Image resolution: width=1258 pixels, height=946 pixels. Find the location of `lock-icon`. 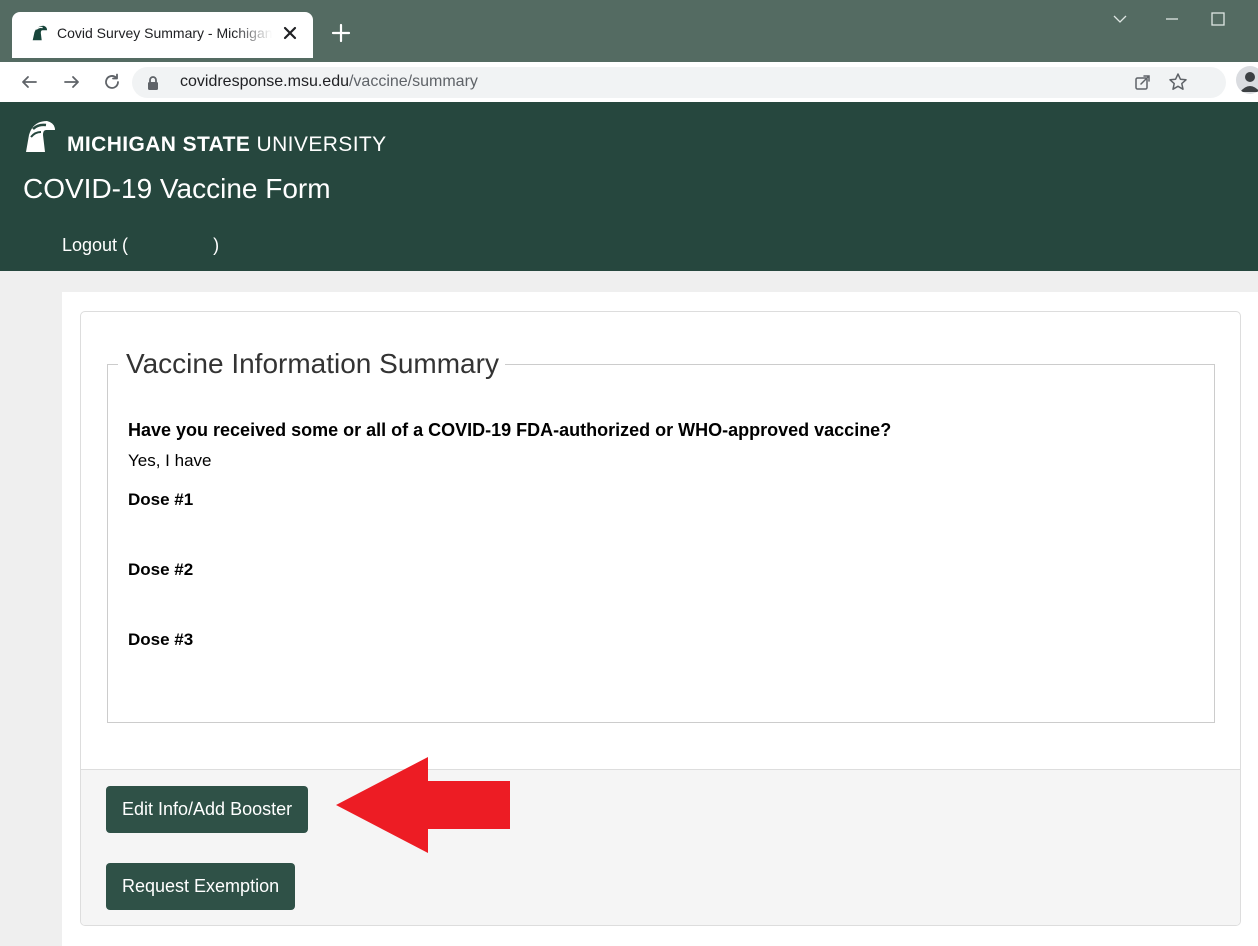

lock-icon is located at coordinates (153, 83).